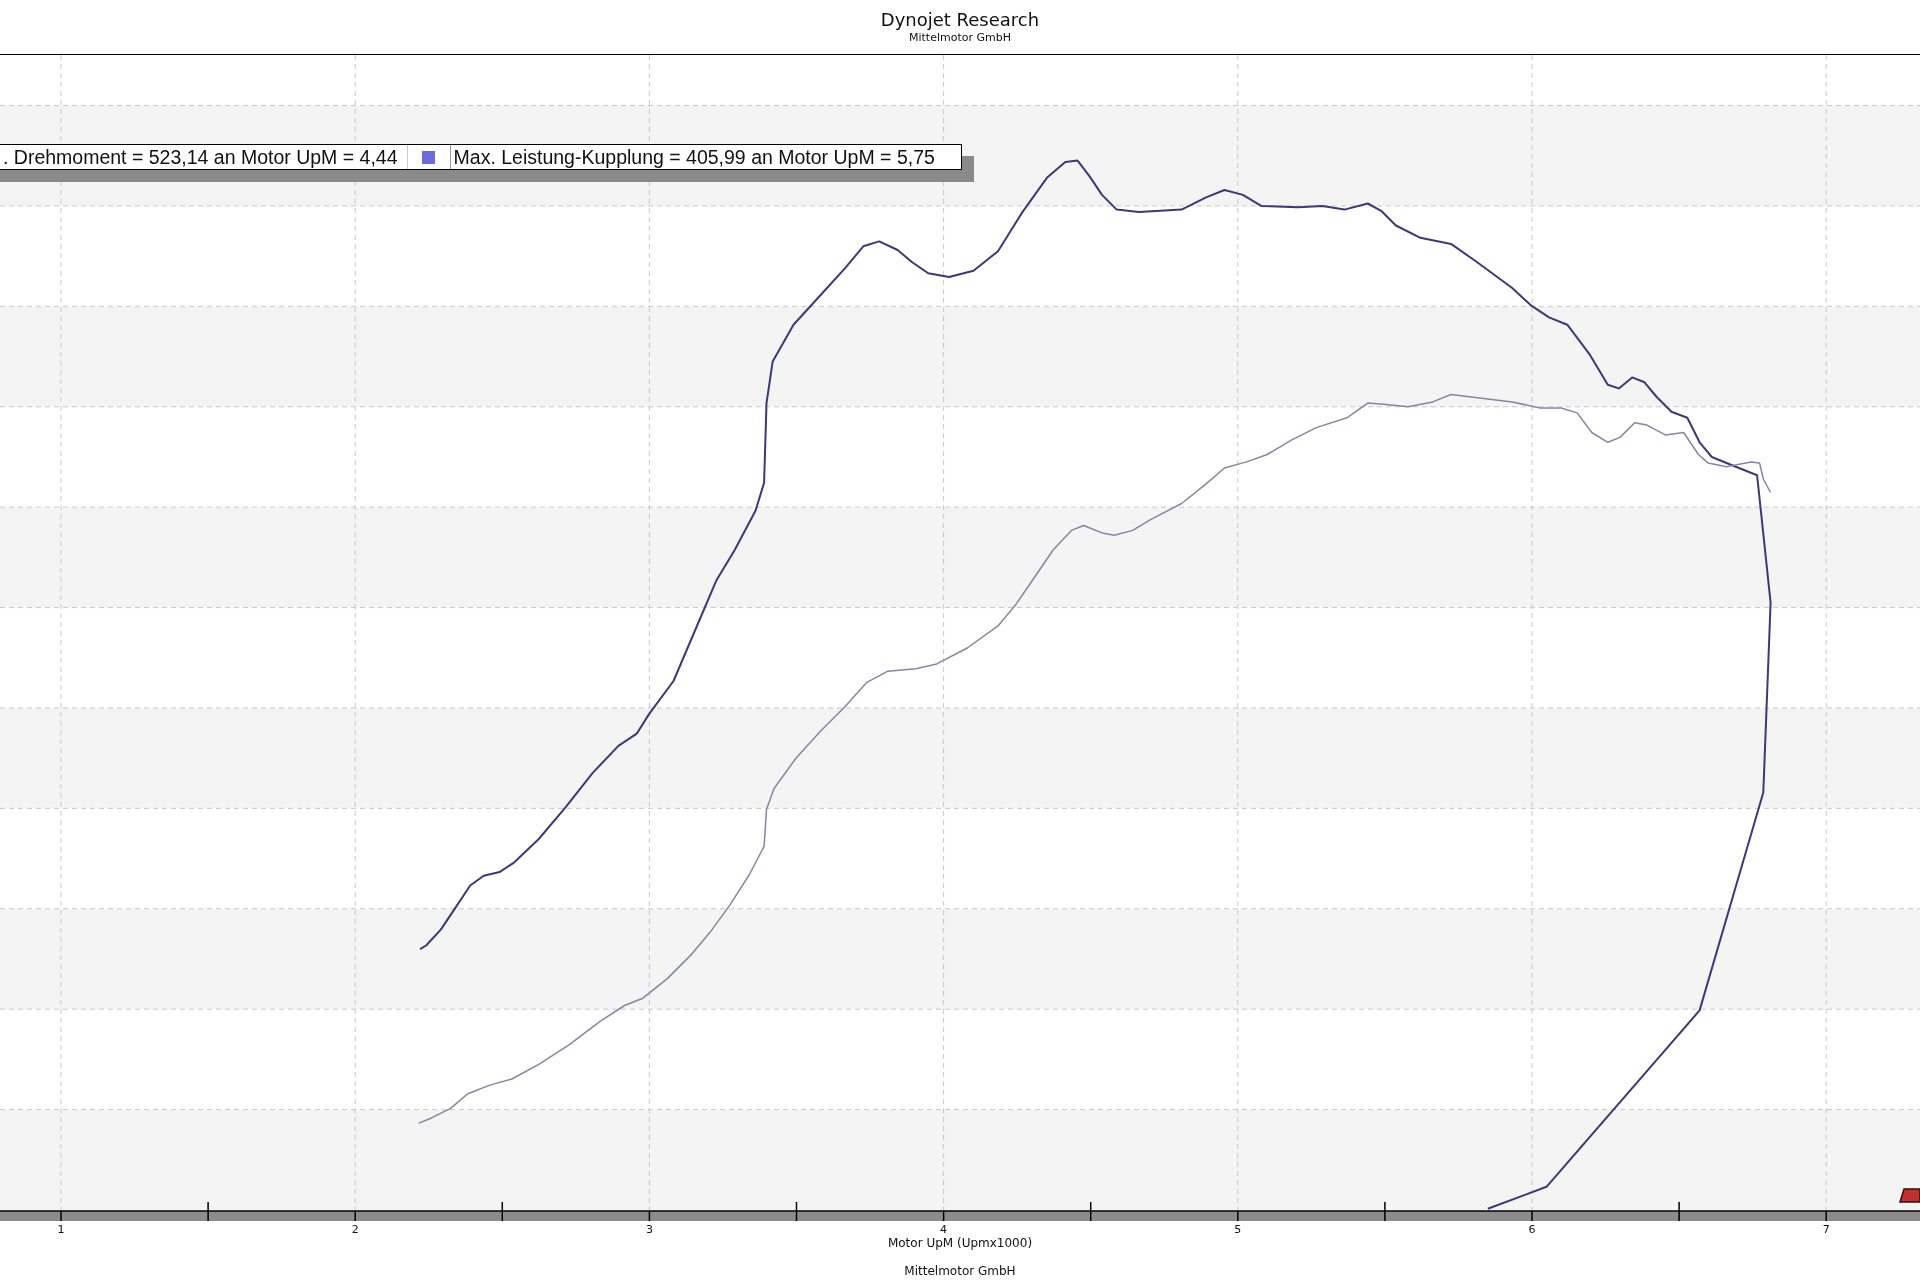  I want to click on logo-icon, so click(1909, 1195).